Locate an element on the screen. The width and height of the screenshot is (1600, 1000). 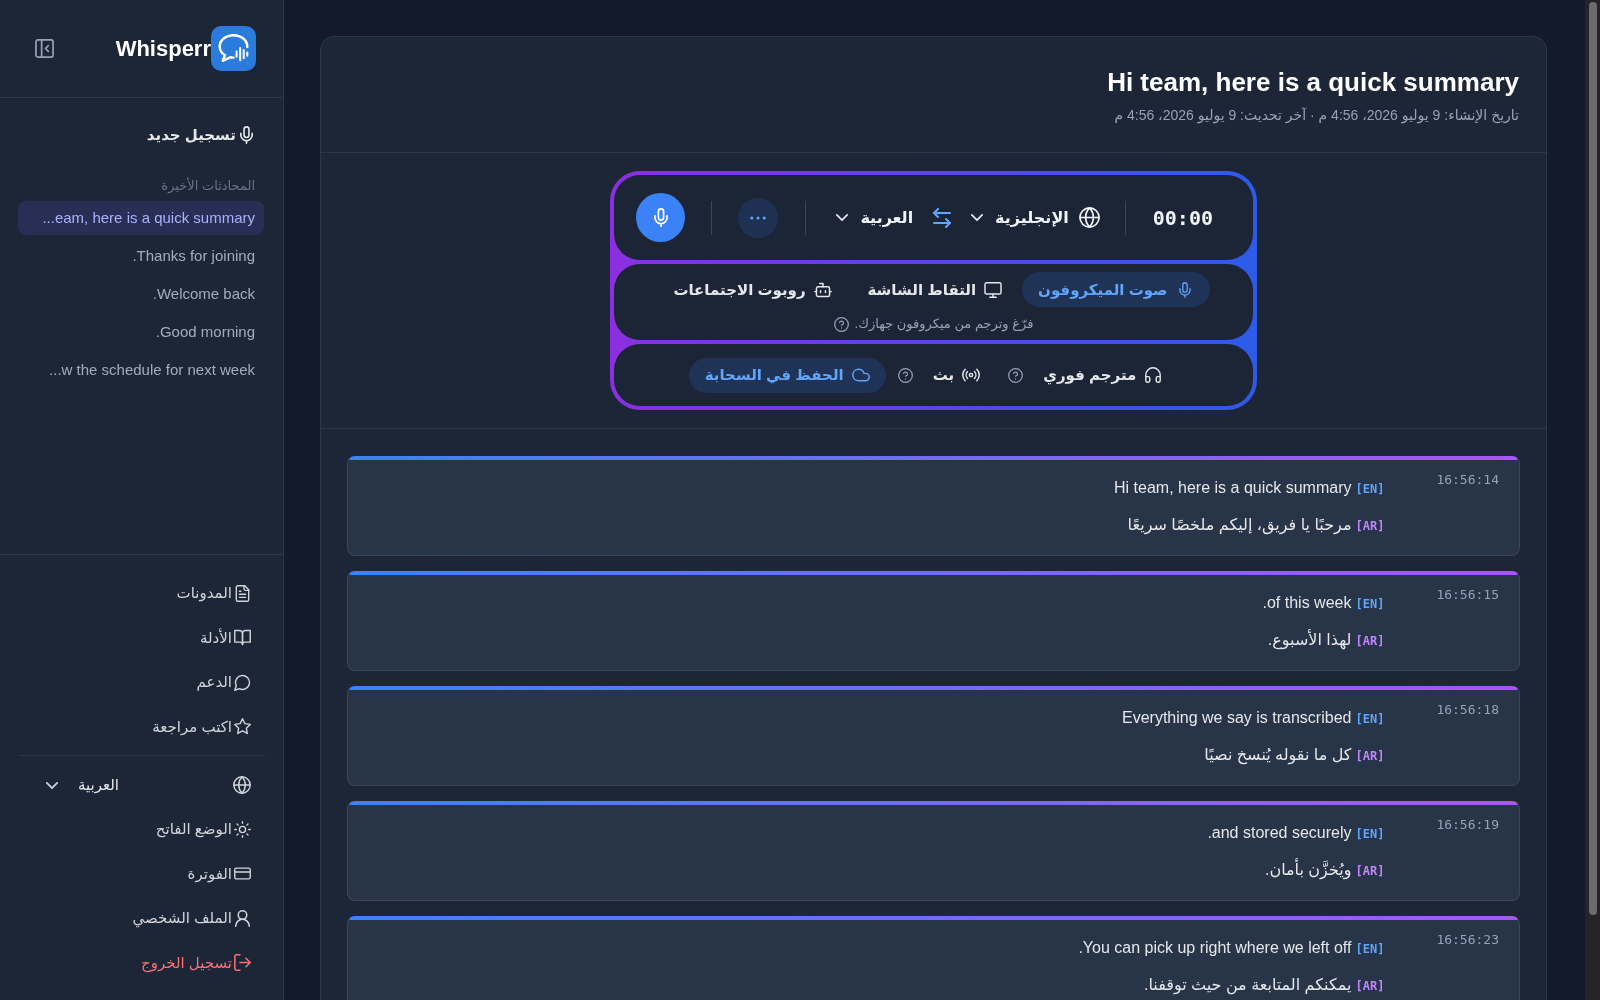
nav-link: المدونات is located at coordinates (141, 593).